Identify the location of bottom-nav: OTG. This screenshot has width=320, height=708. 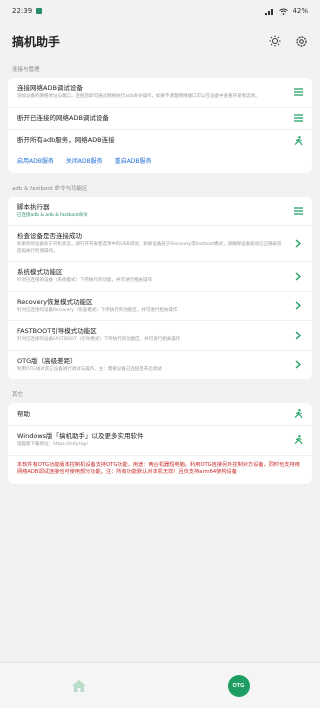
(160, 685).